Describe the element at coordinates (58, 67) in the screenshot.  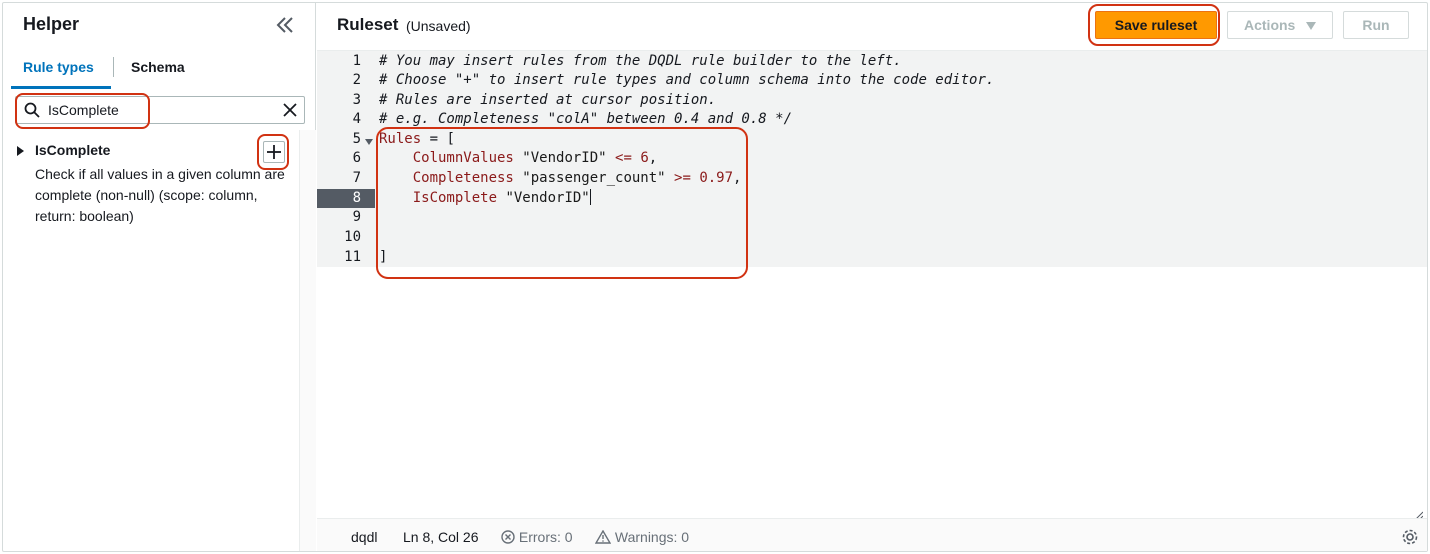
I see `tab-rule-types: Rule types` at that location.